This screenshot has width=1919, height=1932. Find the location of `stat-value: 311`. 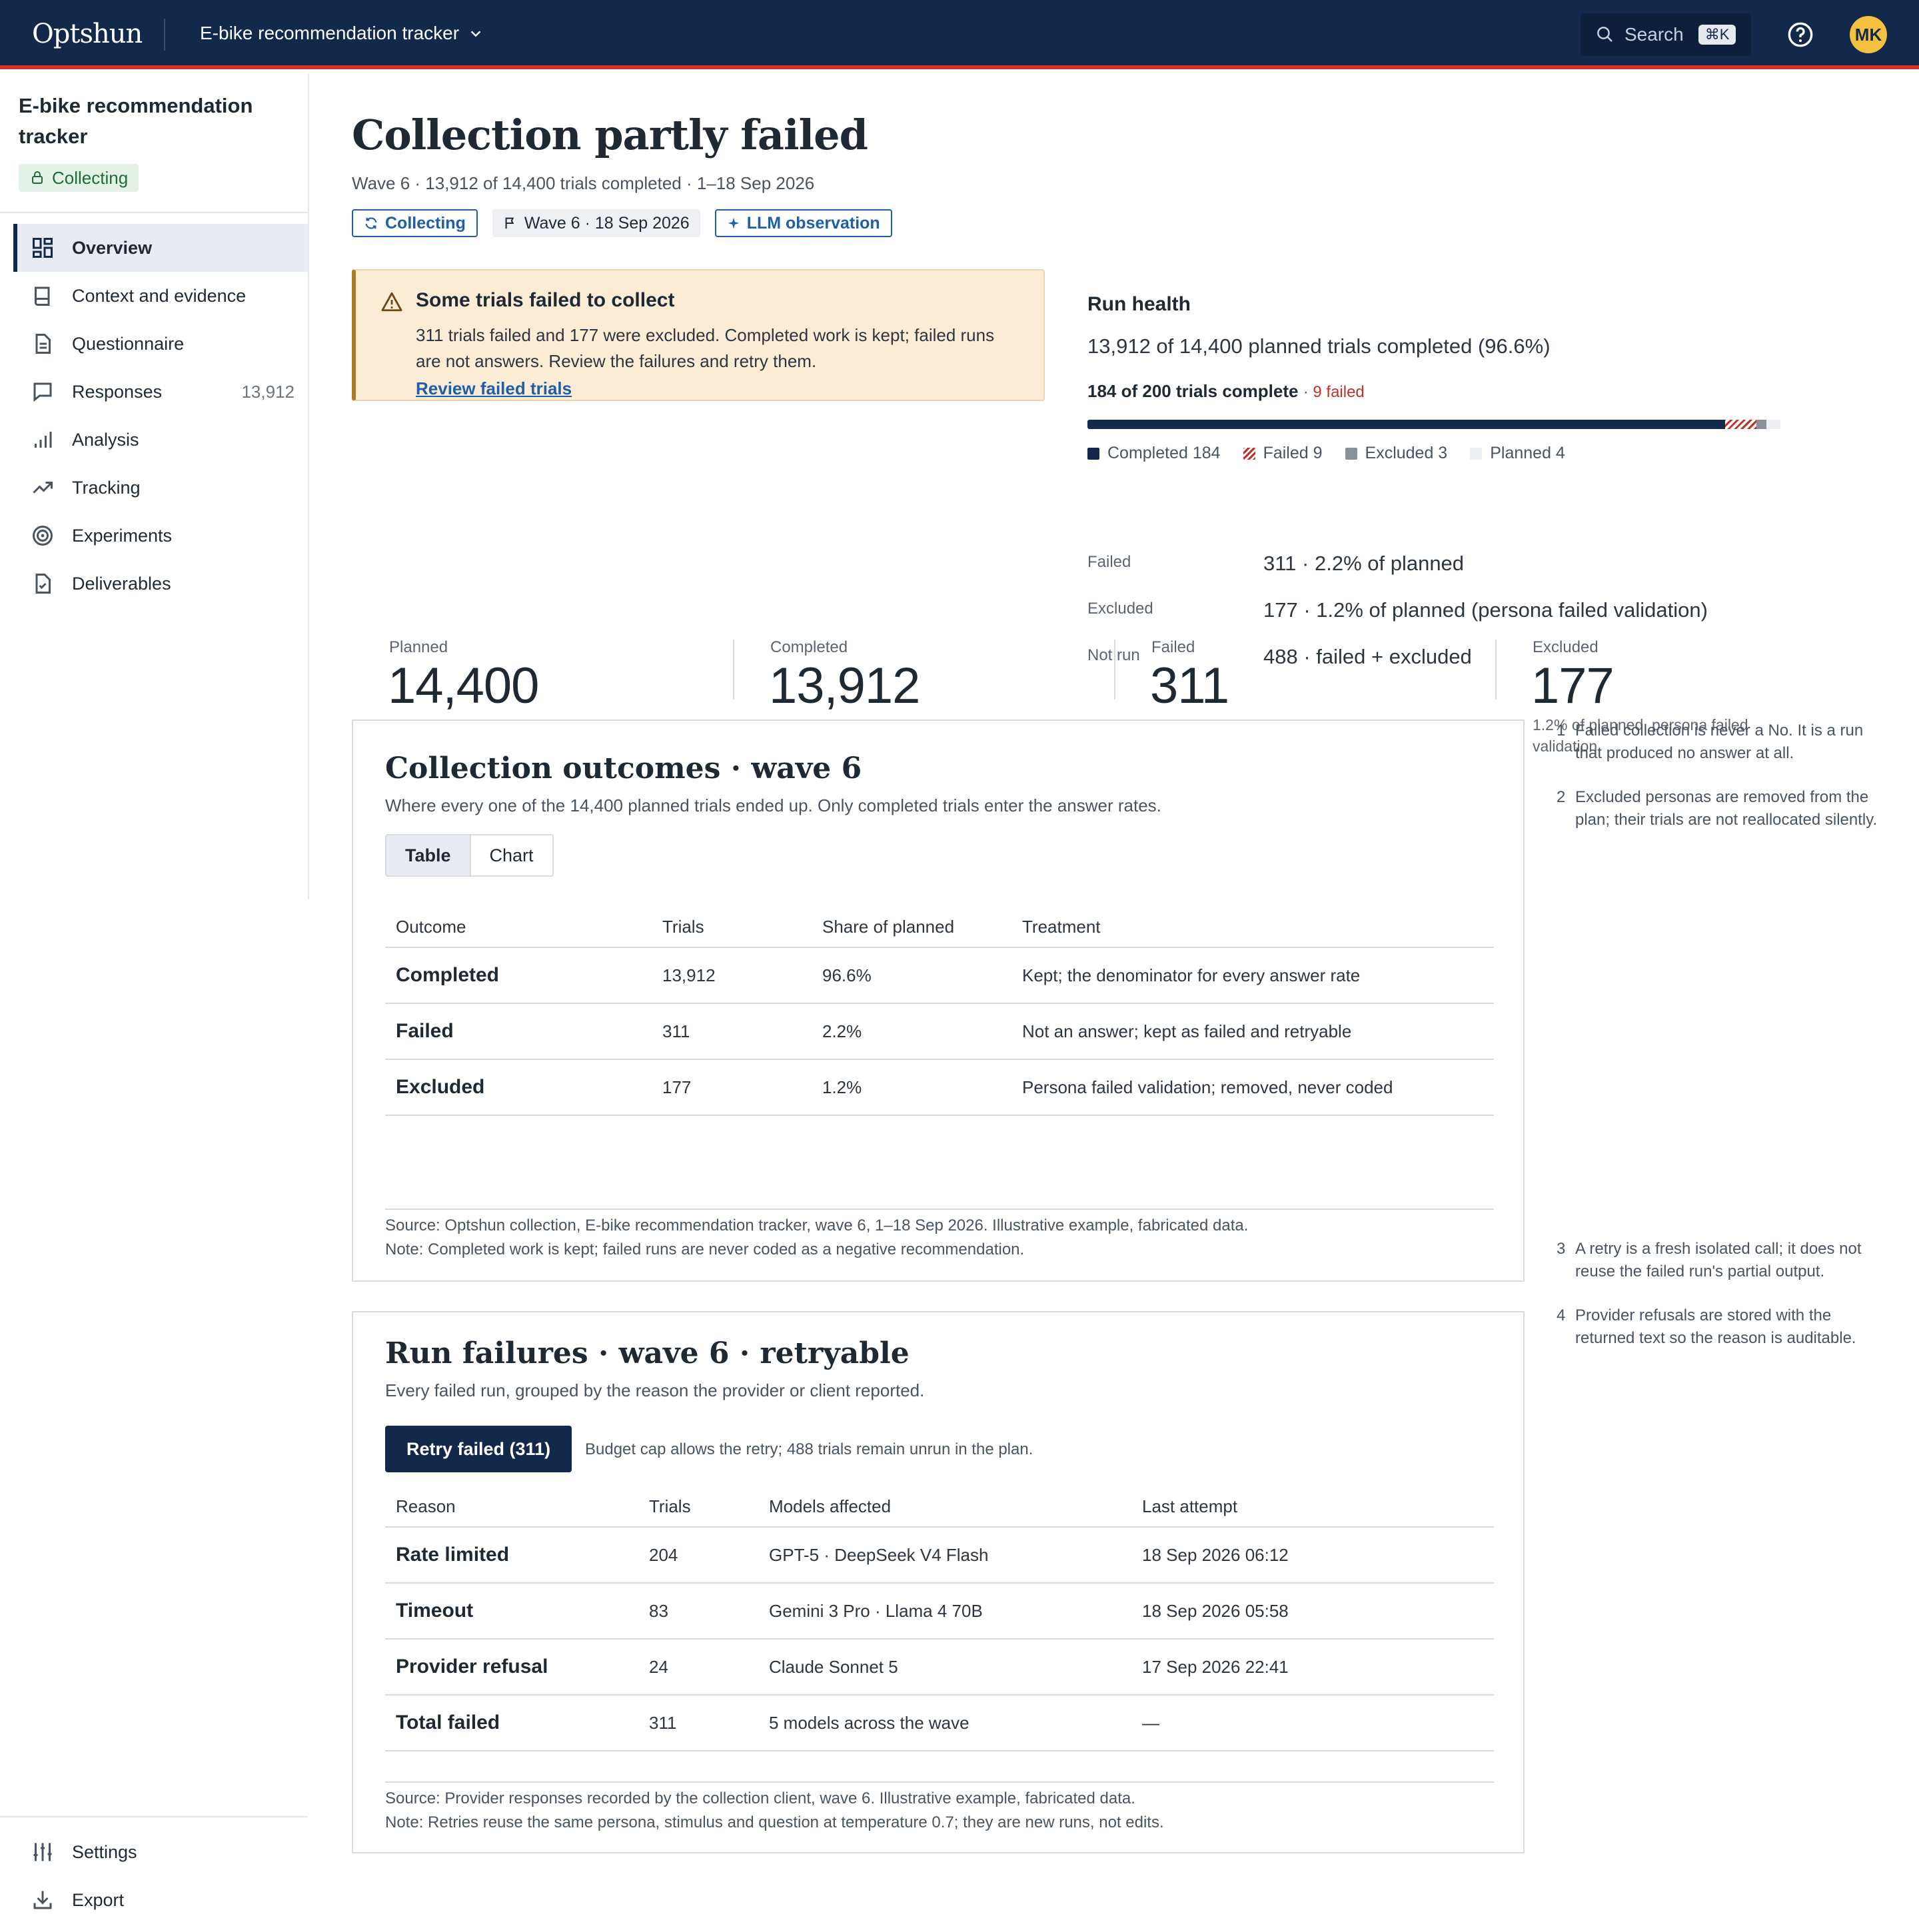

stat-value: 311 is located at coordinates (1189, 686).